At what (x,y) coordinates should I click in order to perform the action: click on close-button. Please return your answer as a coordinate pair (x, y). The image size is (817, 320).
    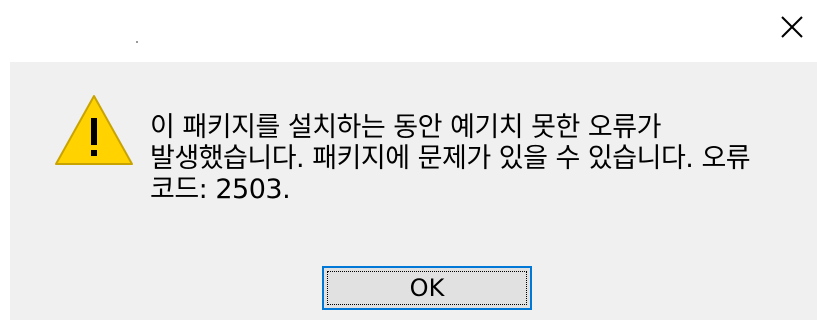
    Looking at the image, I should click on (792, 27).